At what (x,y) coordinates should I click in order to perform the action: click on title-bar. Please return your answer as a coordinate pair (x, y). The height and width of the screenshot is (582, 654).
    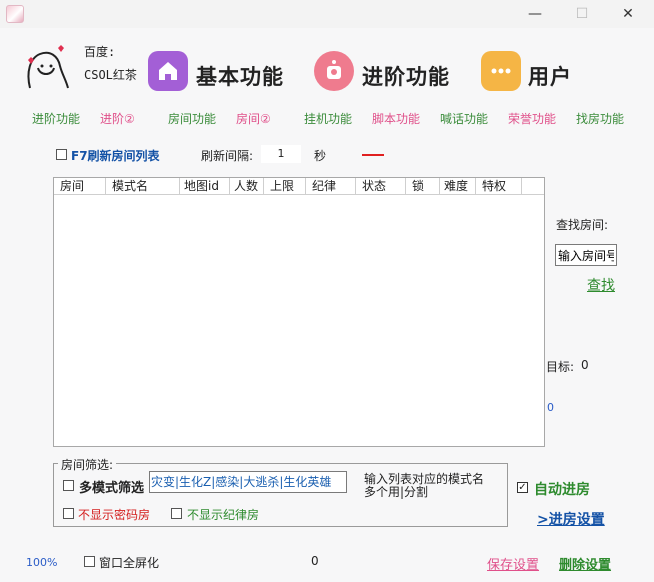
    Looking at the image, I should click on (327, 14).